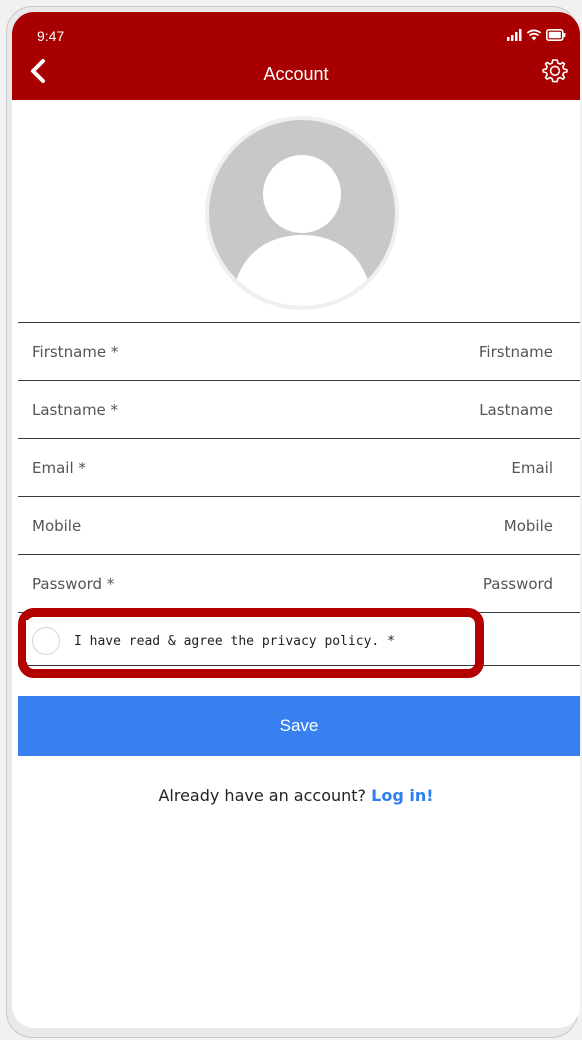  Describe the element at coordinates (428, 467) in the screenshot. I see `email-input` at that location.